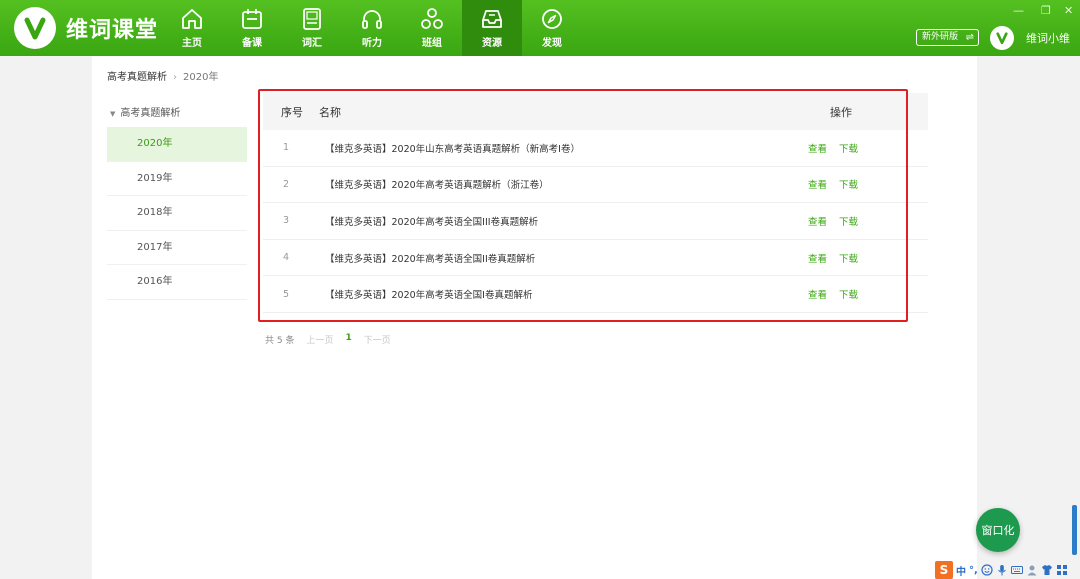  What do you see at coordinates (372, 19) in the screenshot?
I see `headphones-icon` at bounding box center [372, 19].